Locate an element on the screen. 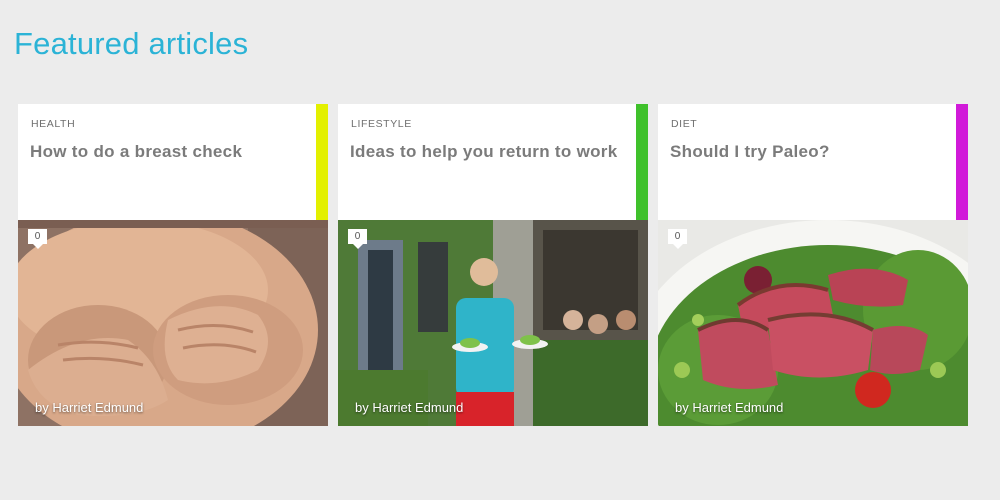 The image size is (1000, 500). article-title: Ideas to help you return to work is located at coordinates (485, 152).